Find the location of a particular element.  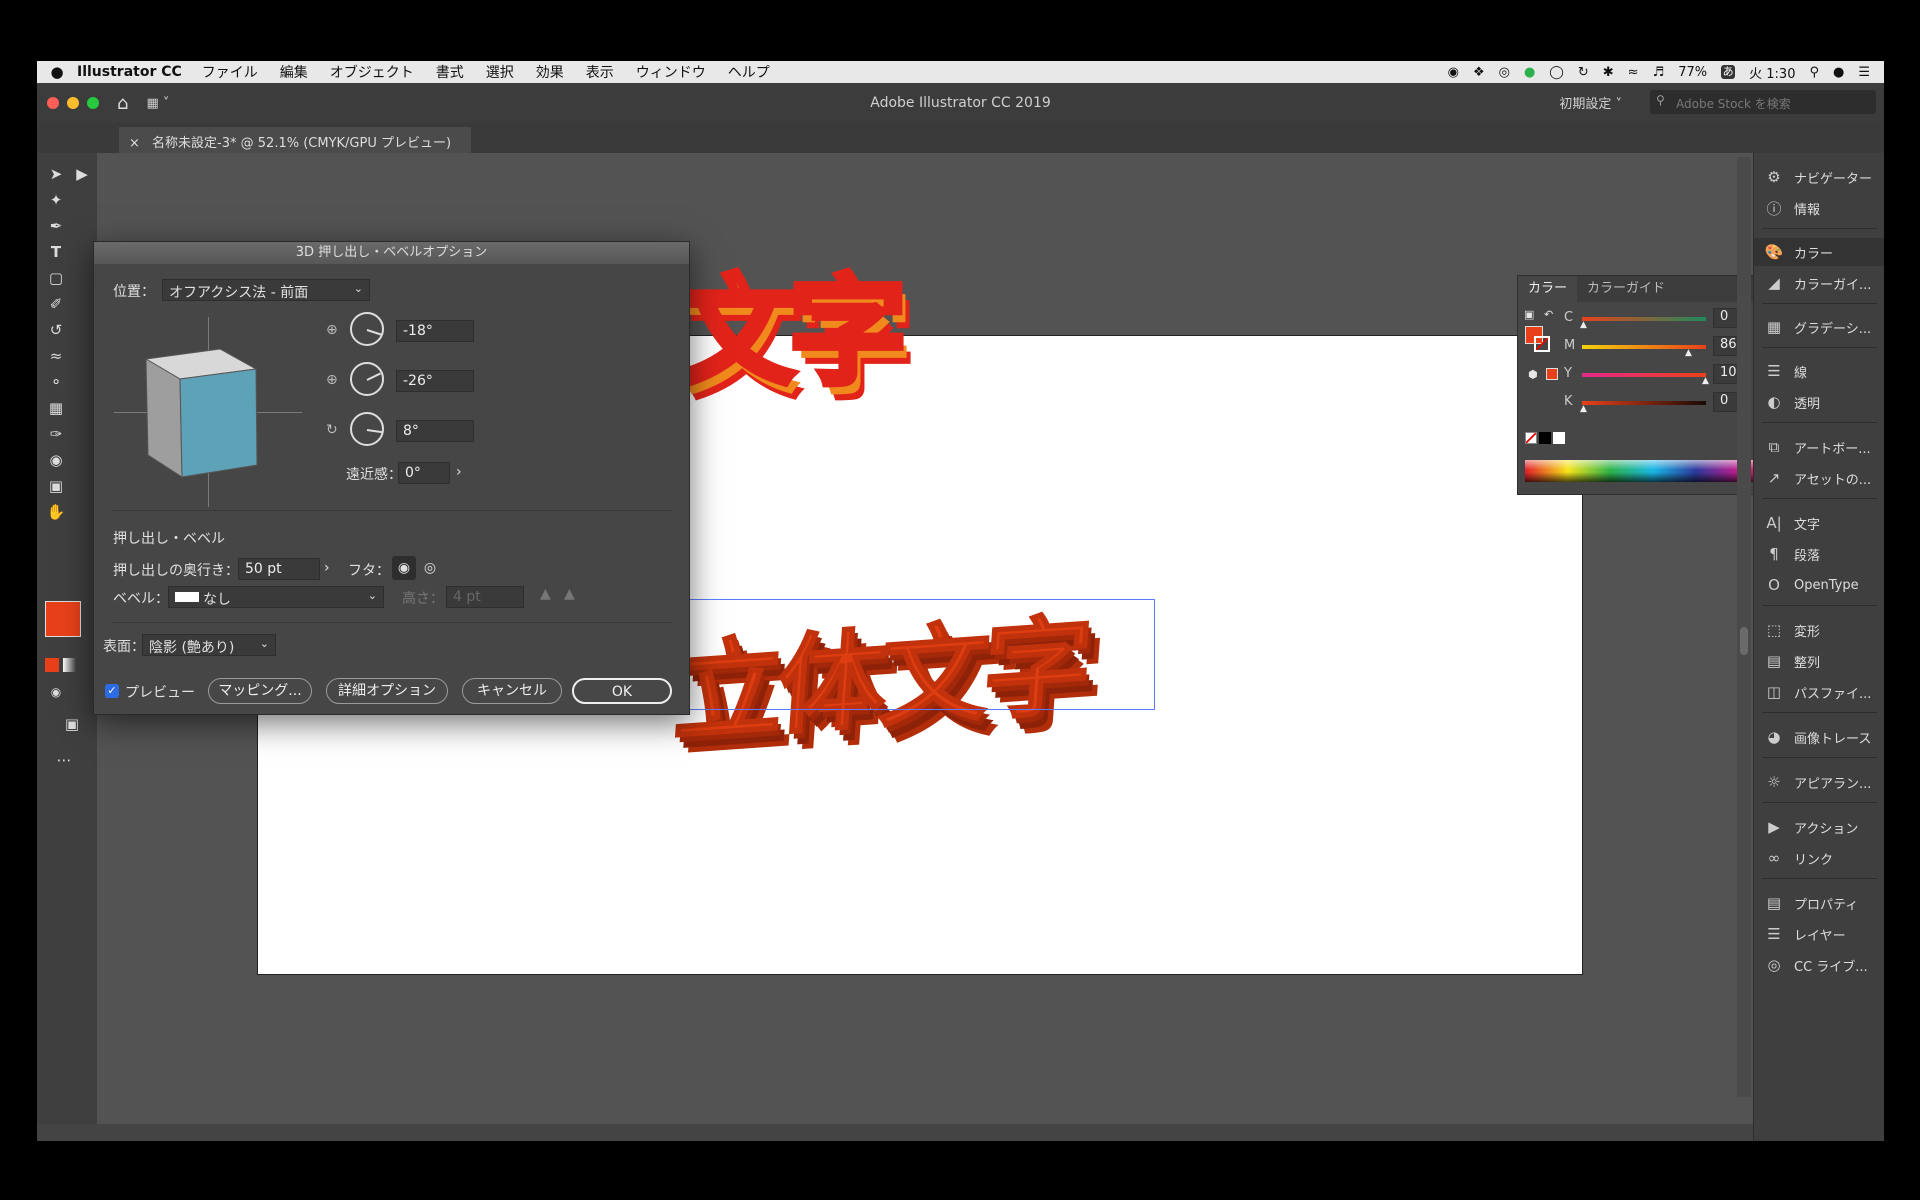

bevel-select: なし ⌄ is located at coordinates (276, 597).